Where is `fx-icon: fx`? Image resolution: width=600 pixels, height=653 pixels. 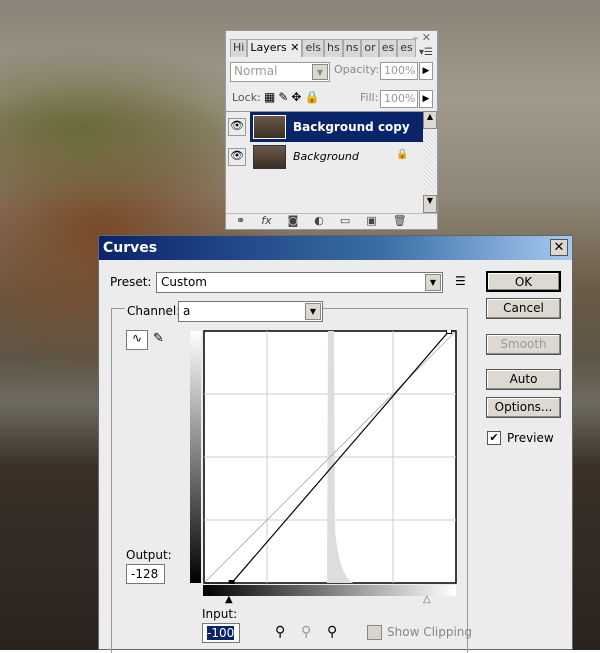 fx-icon: fx is located at coordinates (266, 221).